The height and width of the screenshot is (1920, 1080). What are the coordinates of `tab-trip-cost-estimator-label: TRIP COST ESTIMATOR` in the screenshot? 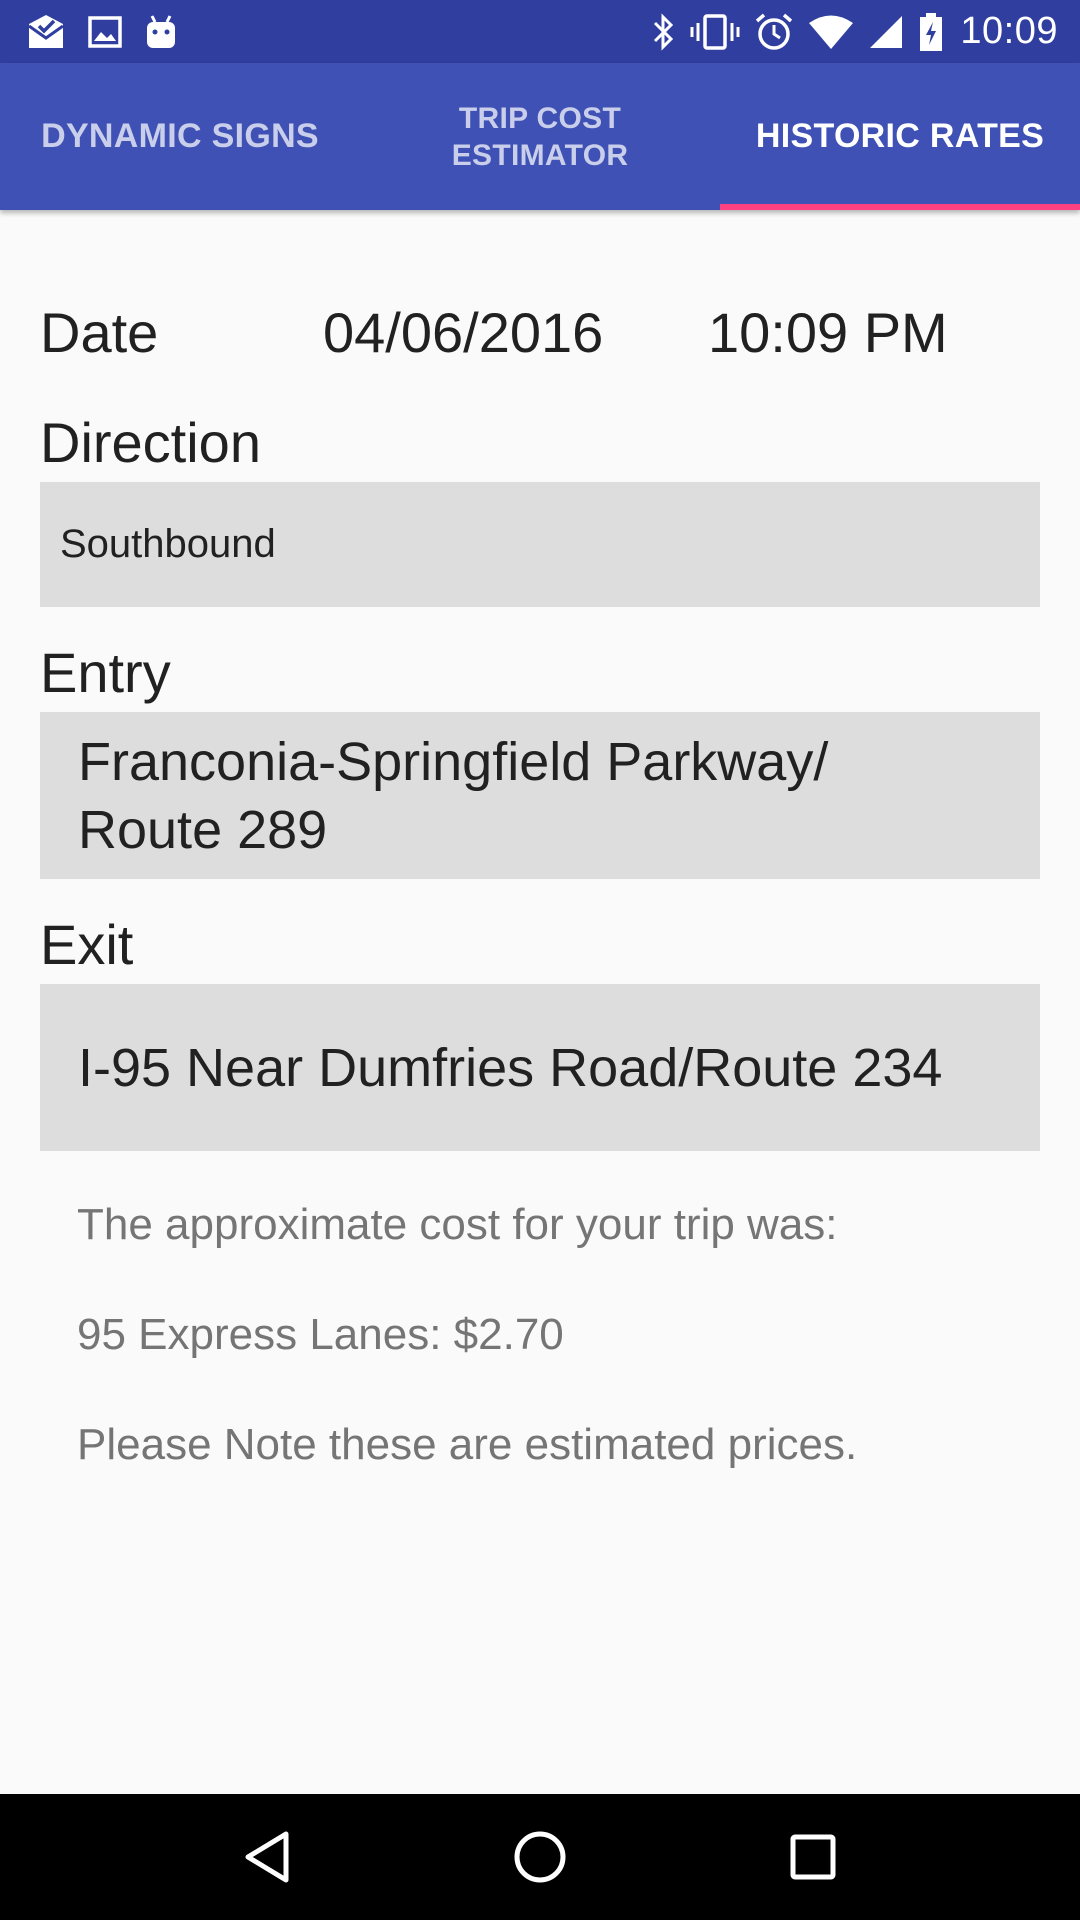 It's located at (540, 137).